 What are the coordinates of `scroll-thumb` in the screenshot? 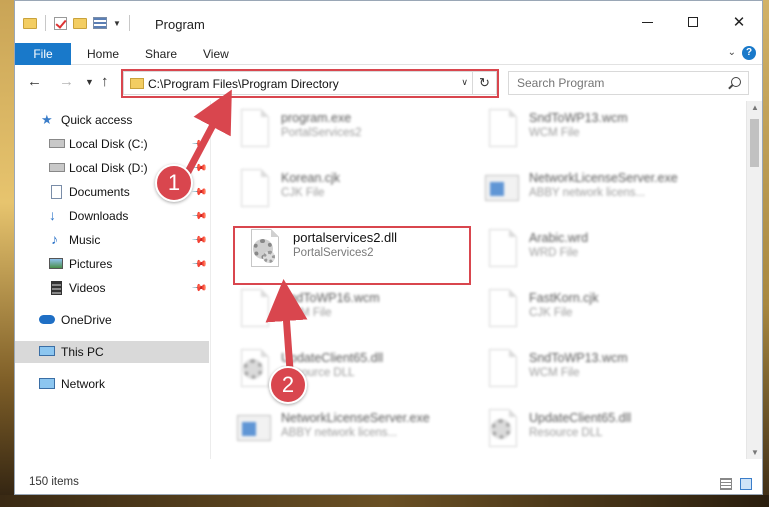 It's located at (754, 143).